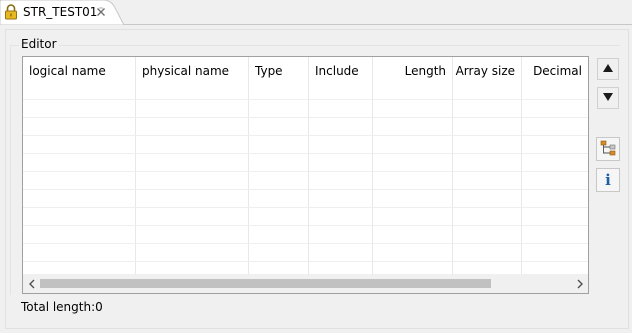 The height and width of the screenshot is (333, 632). I want to click on chevron-left-icon, so click(31, 283).